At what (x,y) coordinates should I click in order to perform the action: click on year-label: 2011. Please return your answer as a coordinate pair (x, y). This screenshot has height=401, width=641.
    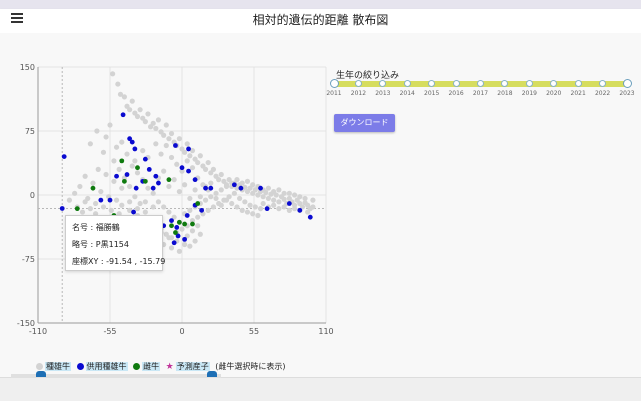
    Looking at the image, I should click on (334, 93).